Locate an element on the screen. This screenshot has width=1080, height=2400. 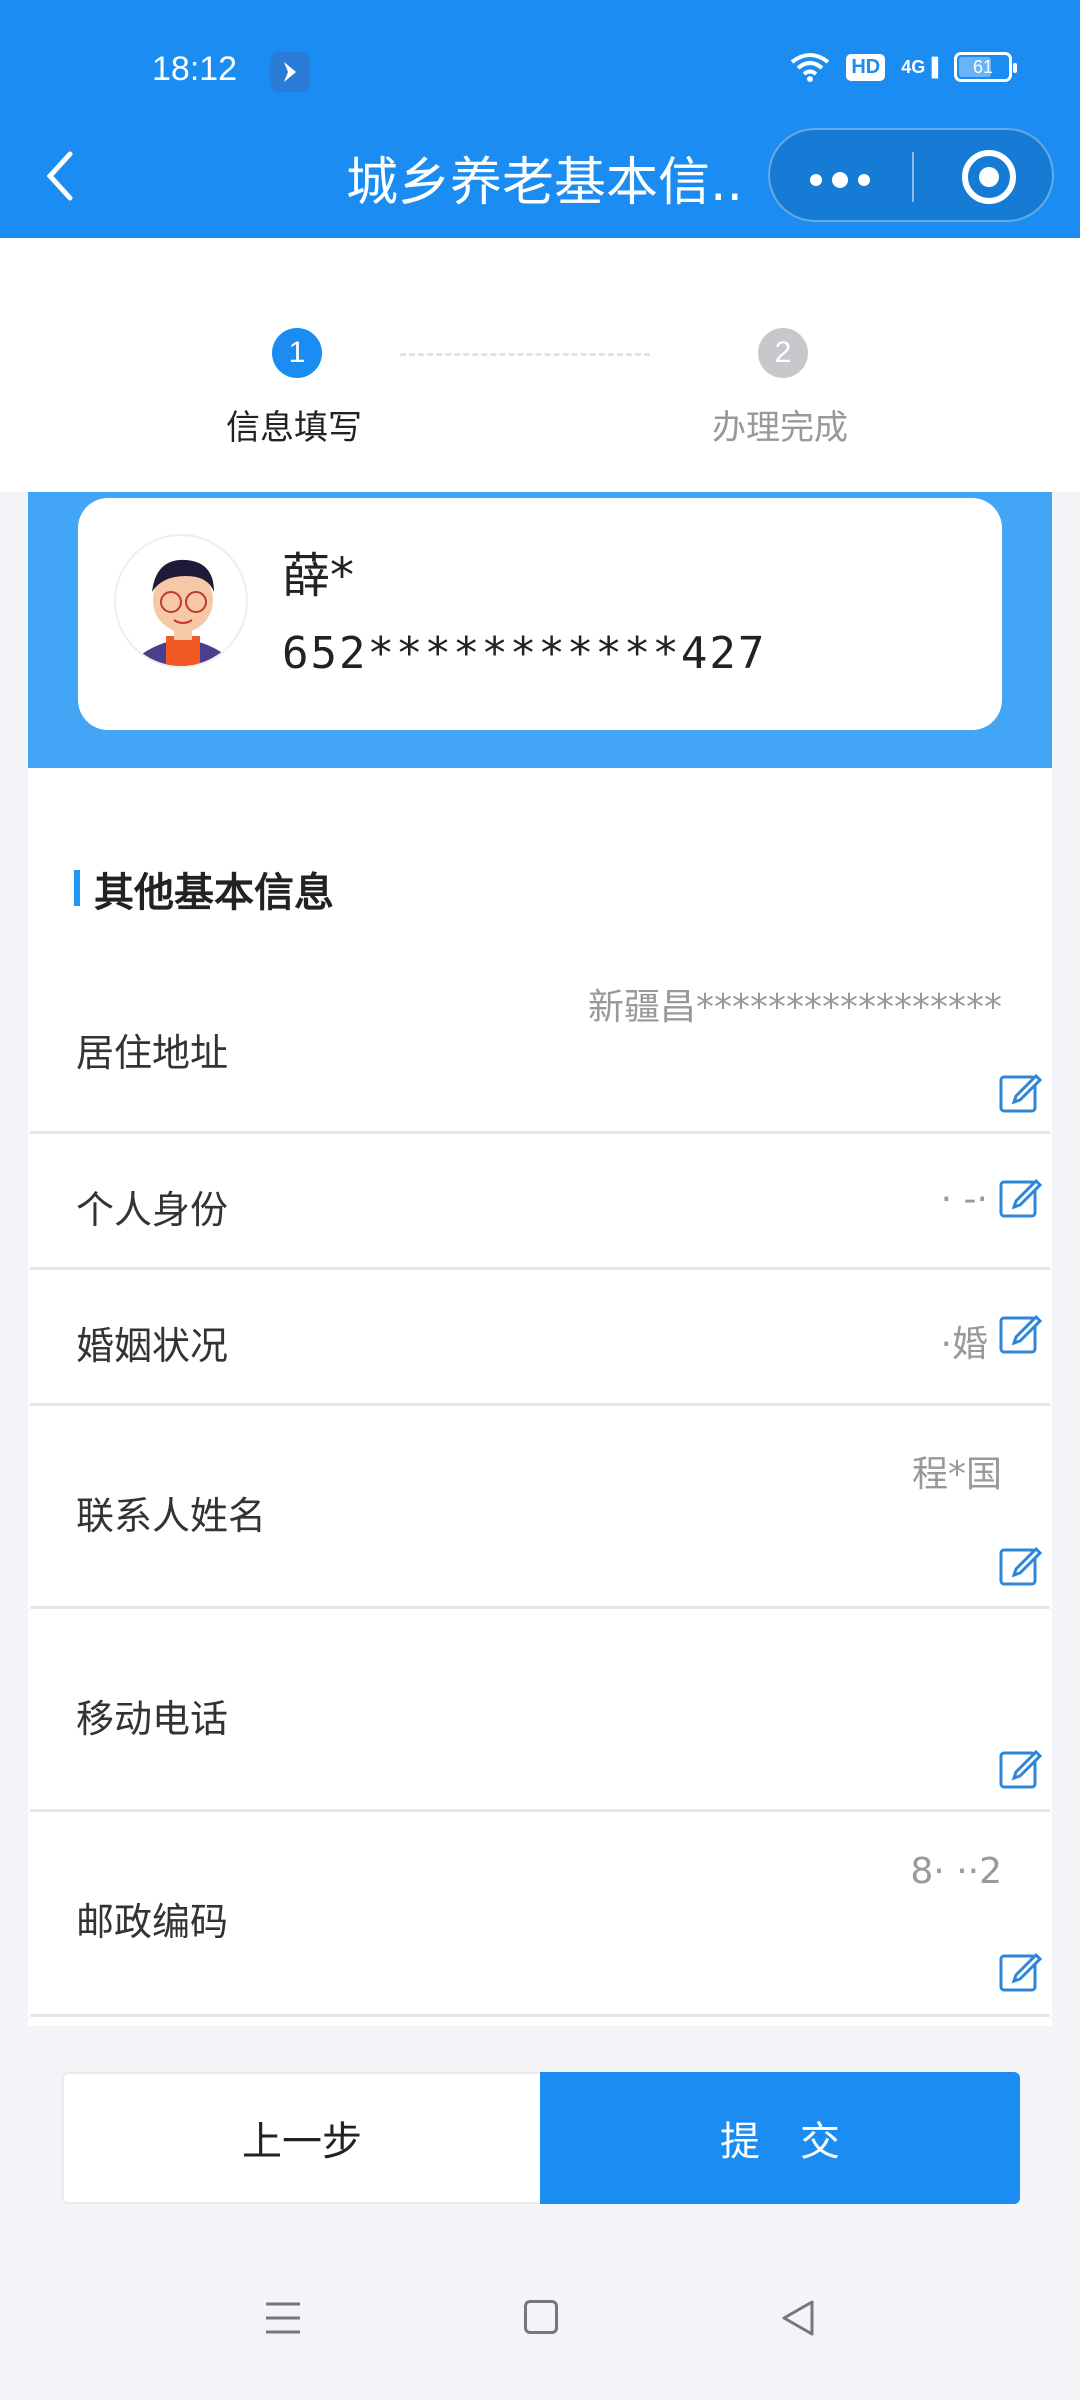
field-mobile-phone: 移动电话 is located at coordinates (540, 1712).